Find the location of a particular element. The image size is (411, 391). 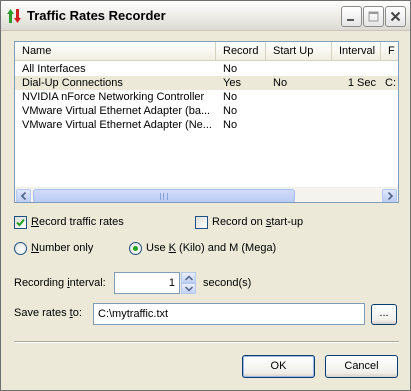

number-only-radio is located at coordinates (20, 248).